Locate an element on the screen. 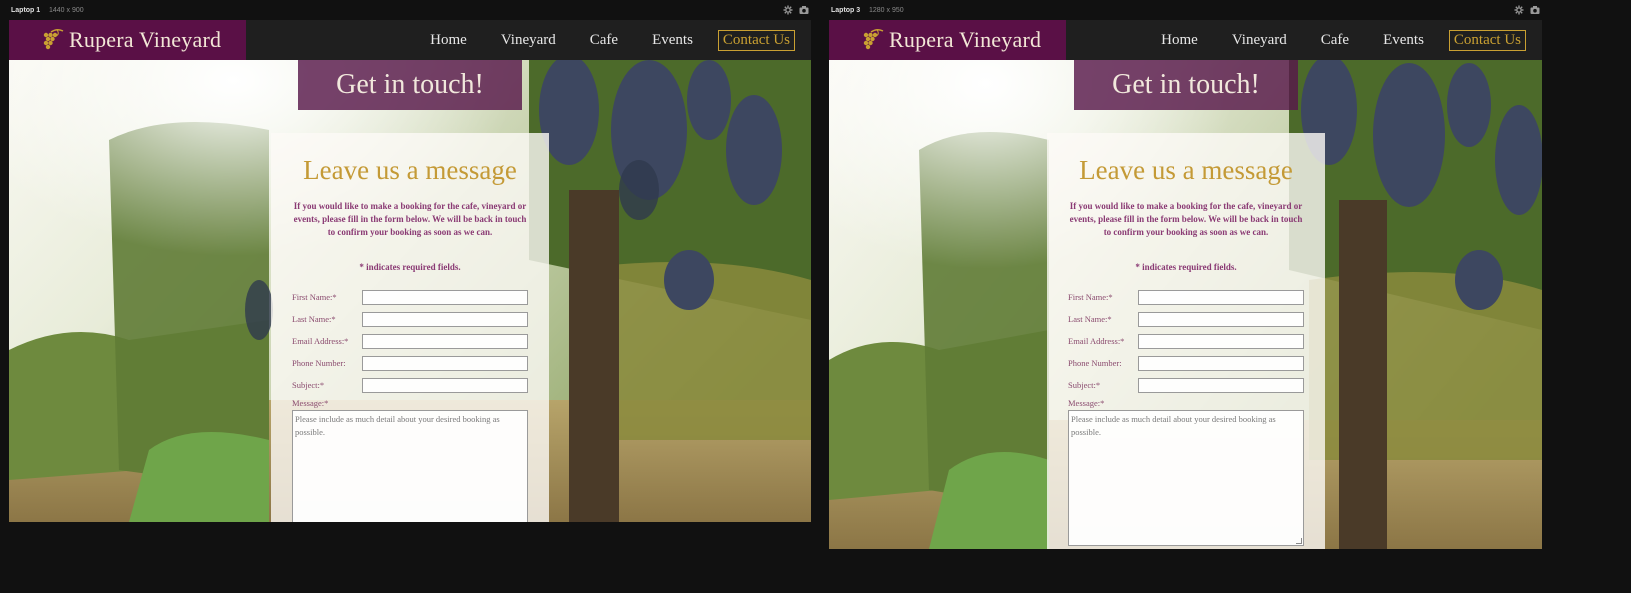 Image resolution: width=1631 pixels, height=593 pixels. device-name: Laptop 1 is located at coordinates (26, 10).